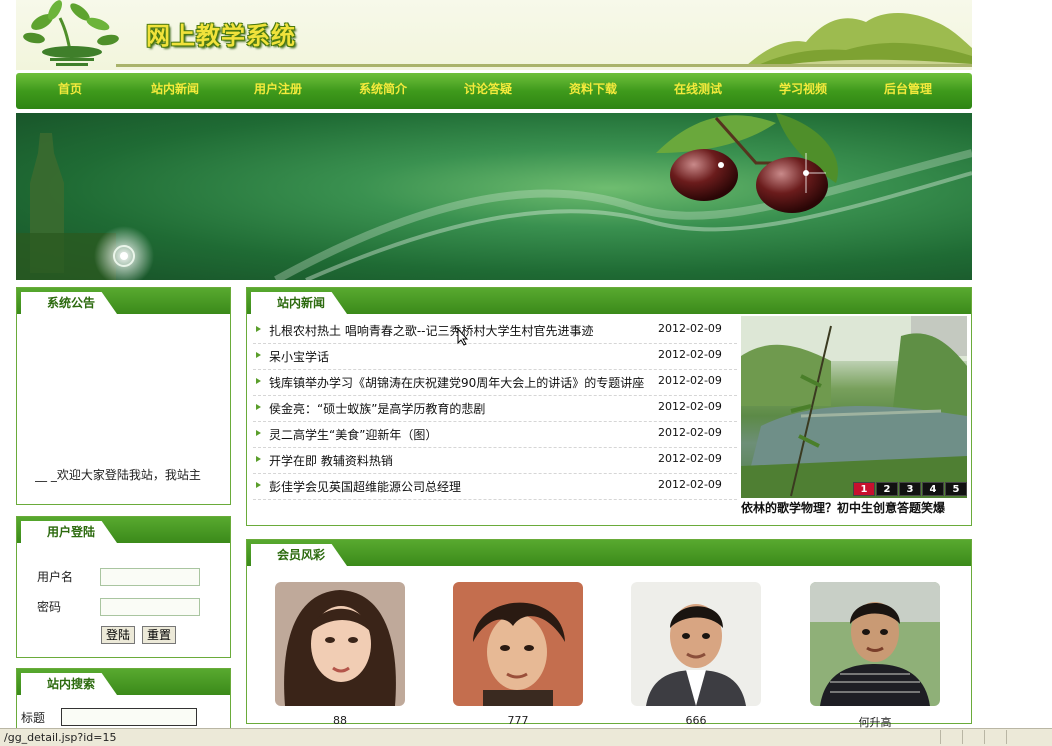 The width and height of the screenshot is (1052, 746). I want to click on news-row: 侯金亮：“硕士蚁族”是高学历教育的悲剧 2012-02-09, so click(495, 408).